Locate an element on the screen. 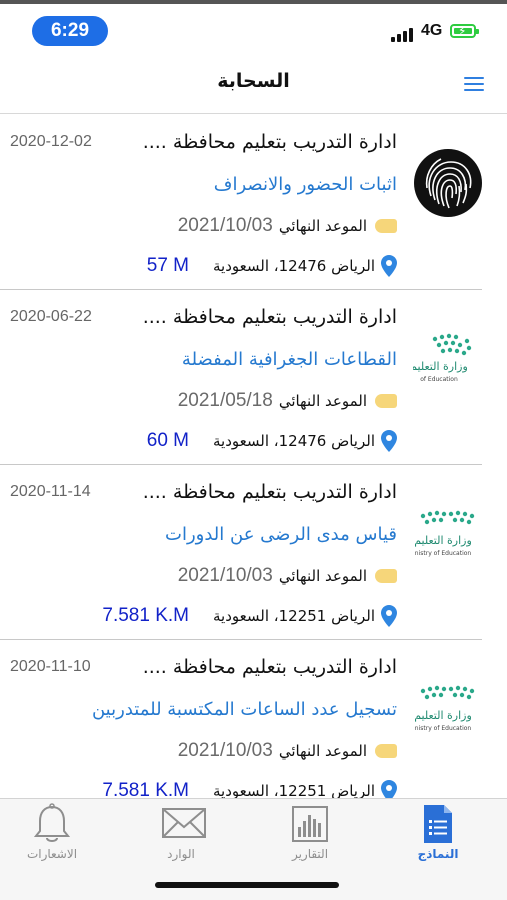  card-date: 2020-11-10 is located at coordinates (50, 666).